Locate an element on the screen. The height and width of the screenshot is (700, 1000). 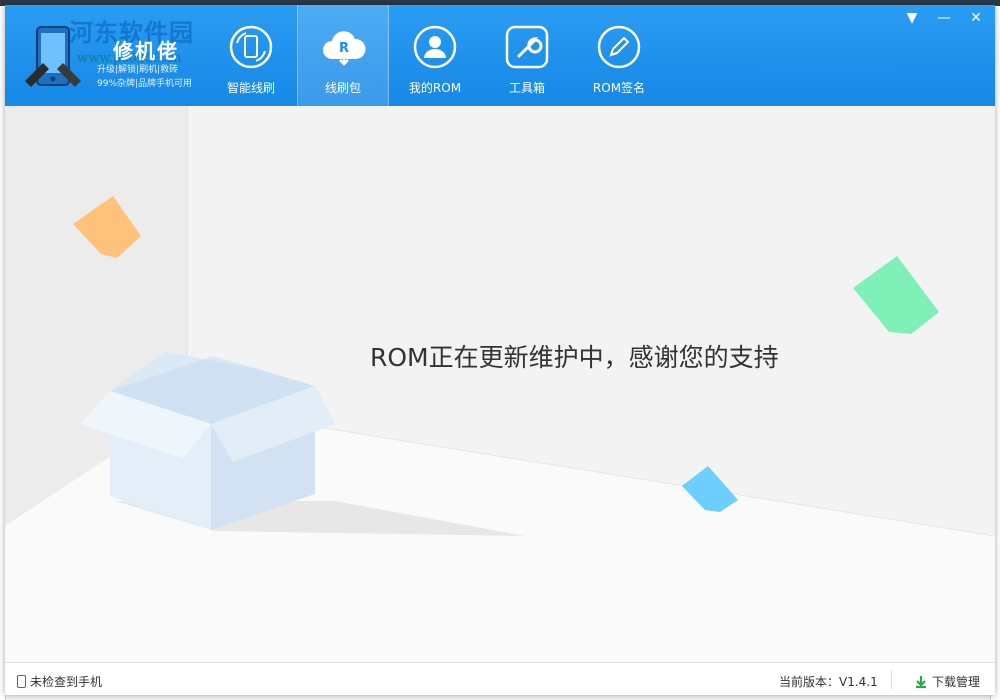
nav-item-rom-sign: ROM签名 is located at coordinates (619, 55).